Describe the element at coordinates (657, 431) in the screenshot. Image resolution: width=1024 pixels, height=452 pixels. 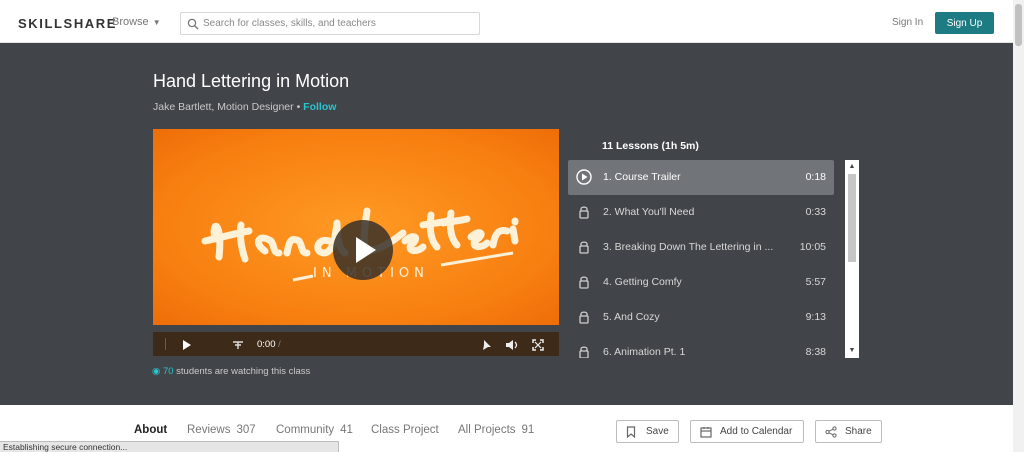
I see `save-label: Save` at that location.